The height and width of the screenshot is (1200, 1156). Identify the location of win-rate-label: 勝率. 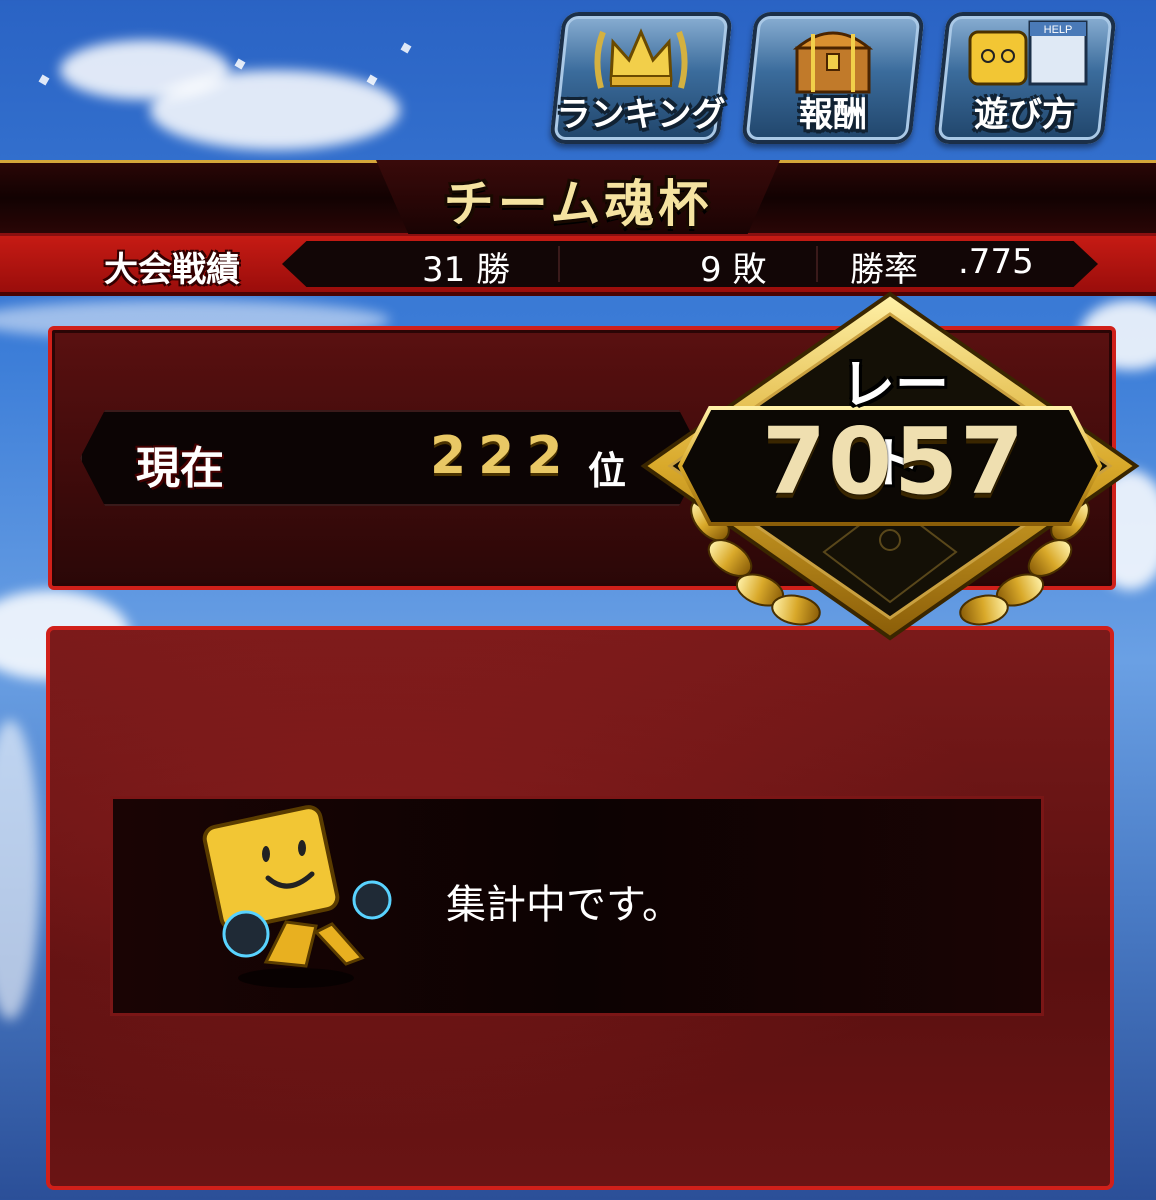
(884, 270).